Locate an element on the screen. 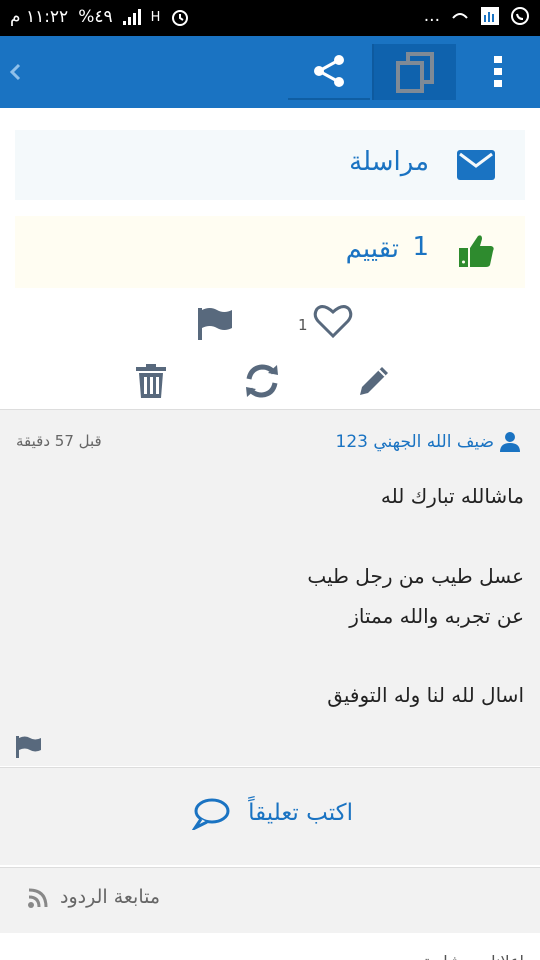 The width and height of the screenshot is (540, 960). like-count: 1 is located at coordinates (303, 325).